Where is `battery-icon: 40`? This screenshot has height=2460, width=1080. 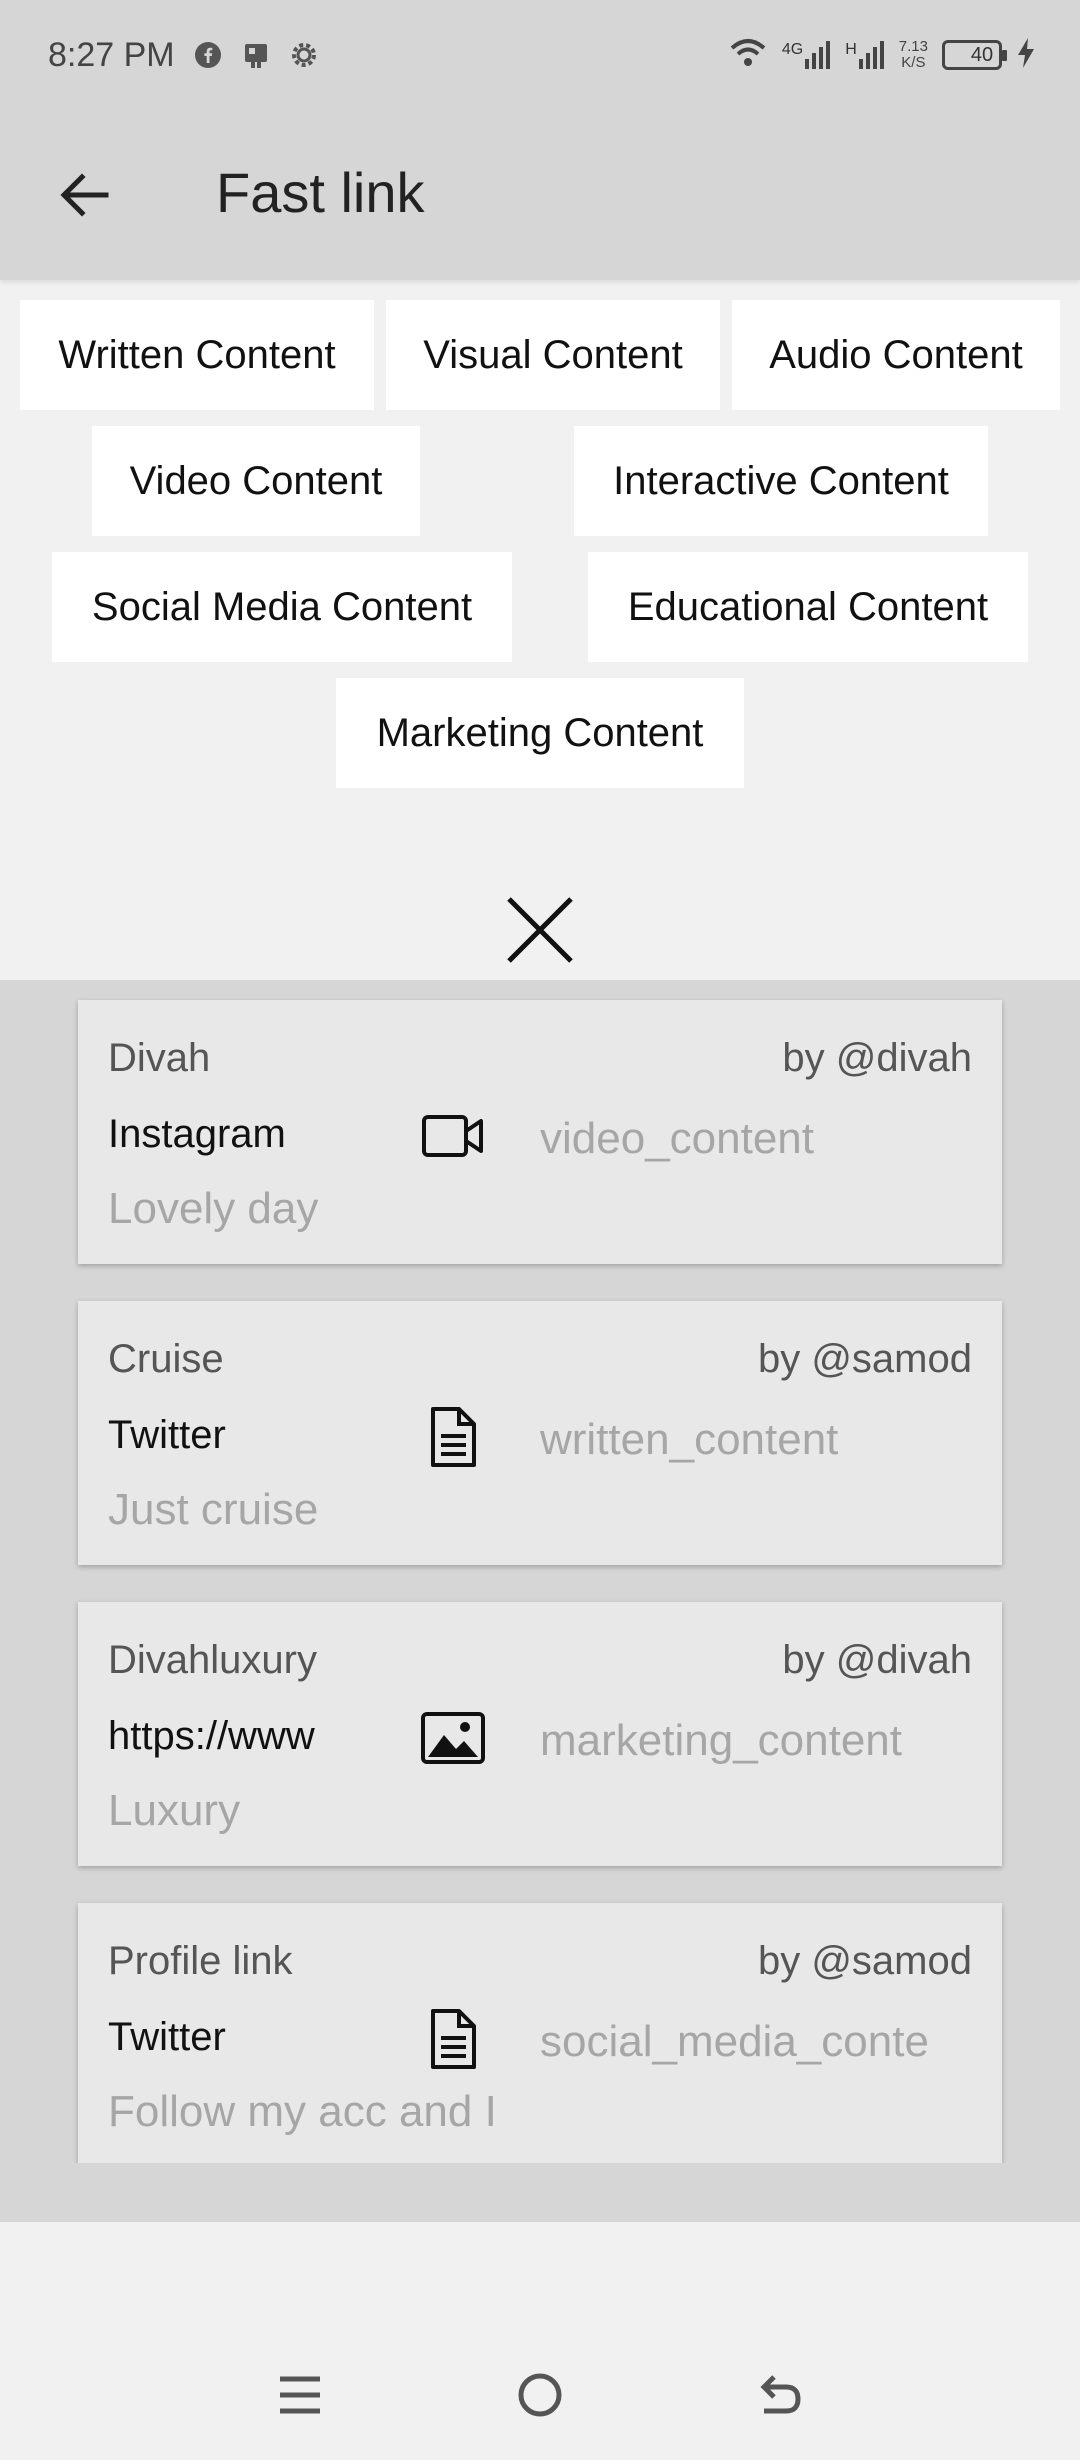 battery-icon: 40 is located at coordinates (974, 55).